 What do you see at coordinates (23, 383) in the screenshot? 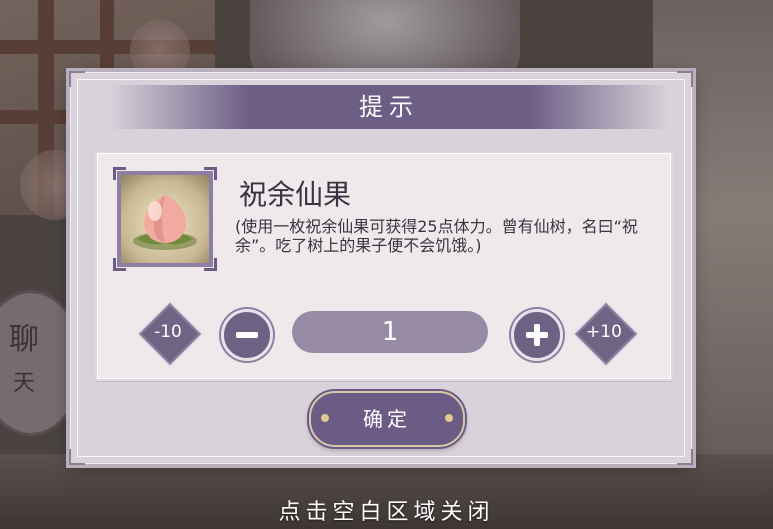
I see `chat-label-char-2: 天` at bounding box center [23, 383].